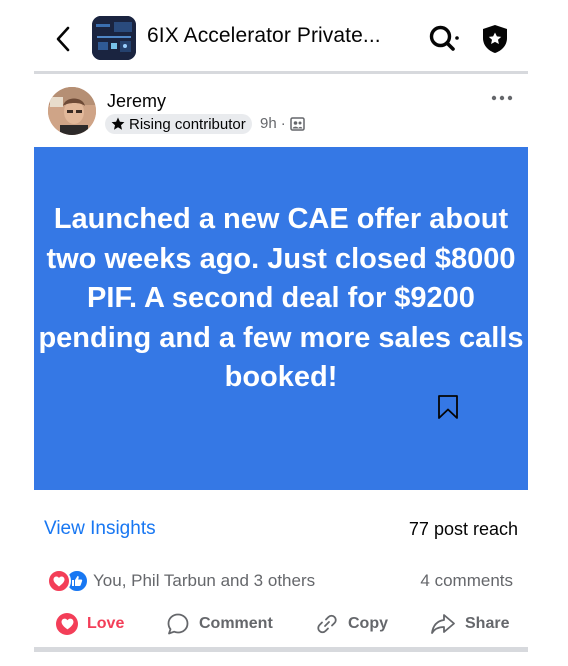 This screenshot has width=568, height=666. I want to click on comment-button: Comment, so click(219, 624).